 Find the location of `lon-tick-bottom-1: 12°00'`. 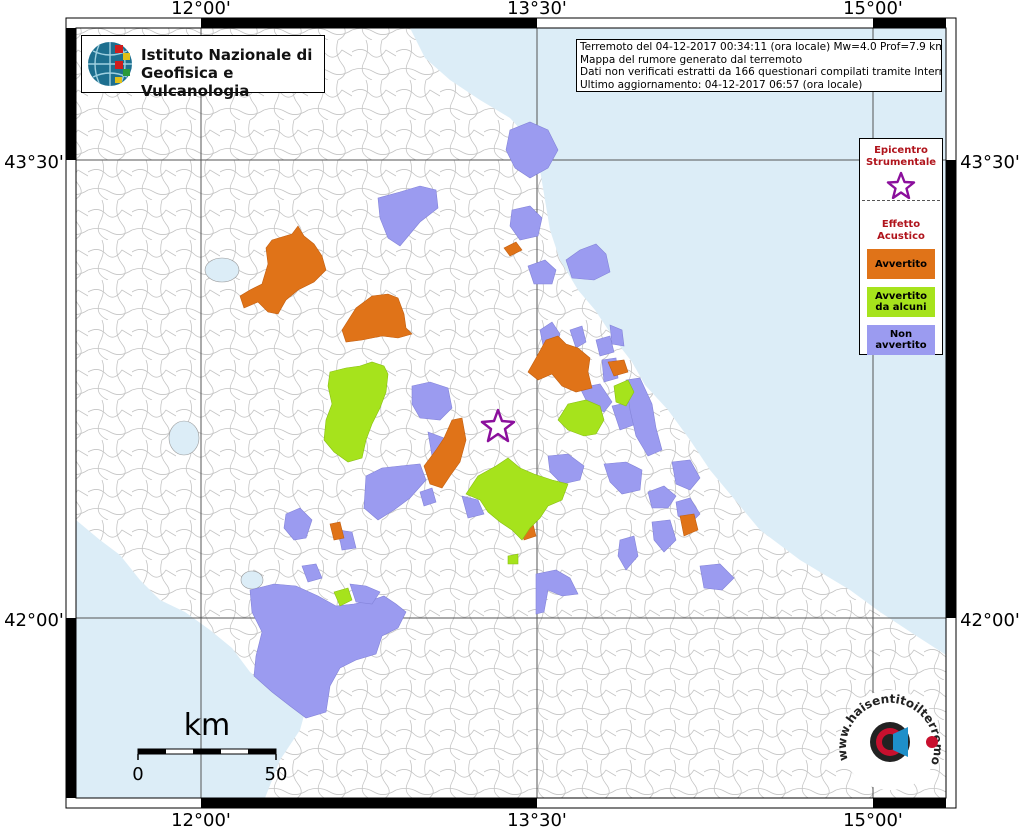

lon-tick-bottom-1: 12°00' is located at coordinates (201, 820).